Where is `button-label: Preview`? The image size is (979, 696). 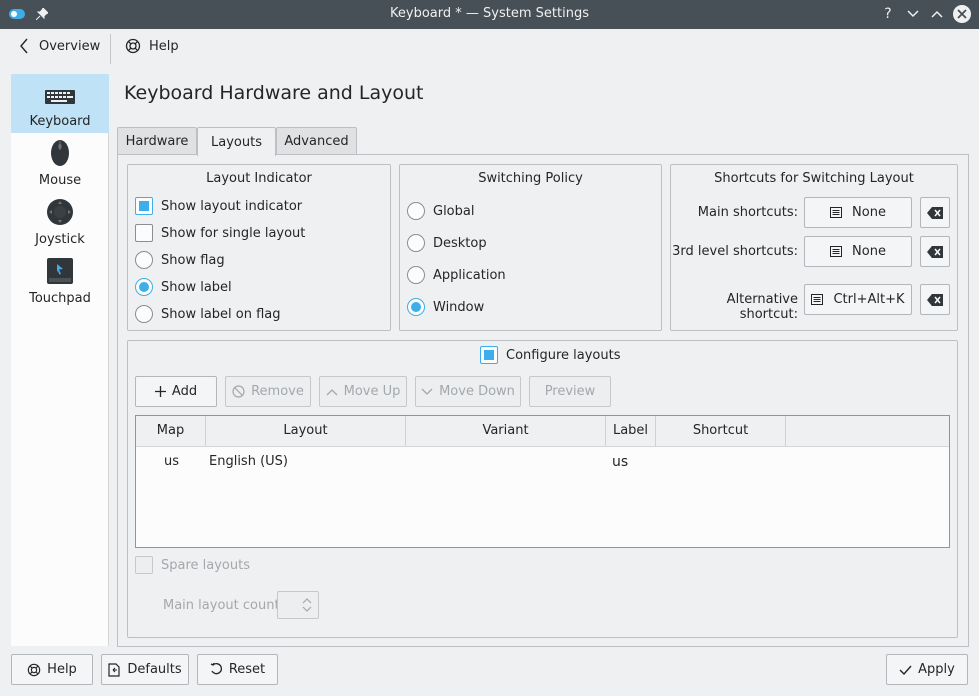
button-label: Preview is located at coordinates (570, 391).